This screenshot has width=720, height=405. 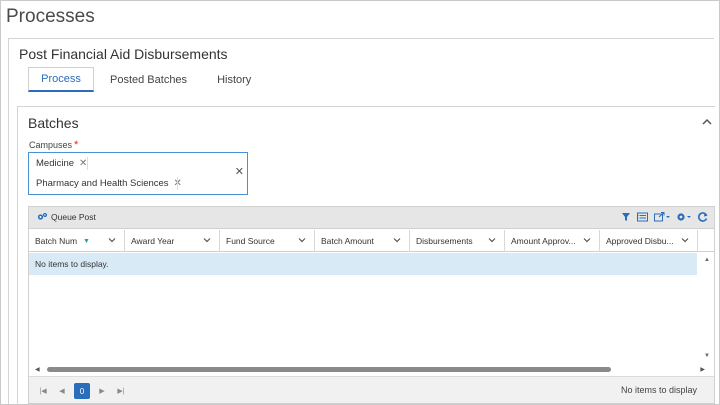 What do you see at coordinates (642, 217) in the screenshot?
I see `column-list-icon` at bounding box center [642, 217].